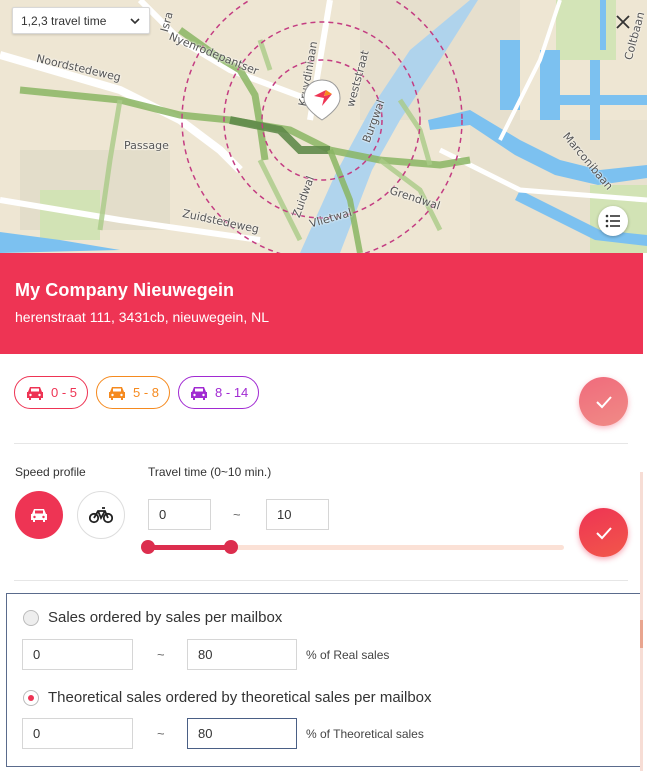 The image size is (647, 771). I want to click on sales-option-theoretical-radio, so click(31, 697).